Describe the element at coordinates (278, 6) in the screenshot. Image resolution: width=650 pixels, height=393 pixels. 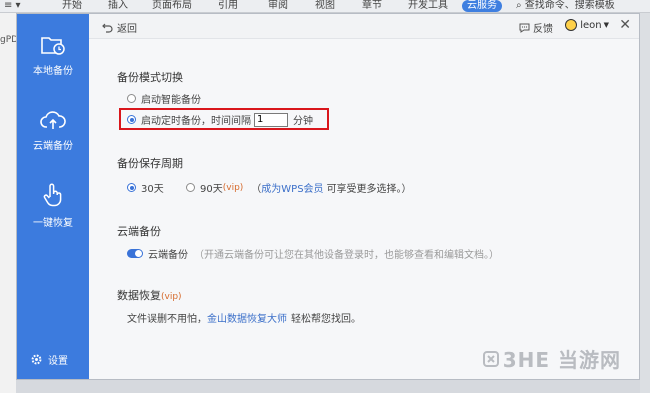
I see `ribbon-tab-review: 审阅` at that location.